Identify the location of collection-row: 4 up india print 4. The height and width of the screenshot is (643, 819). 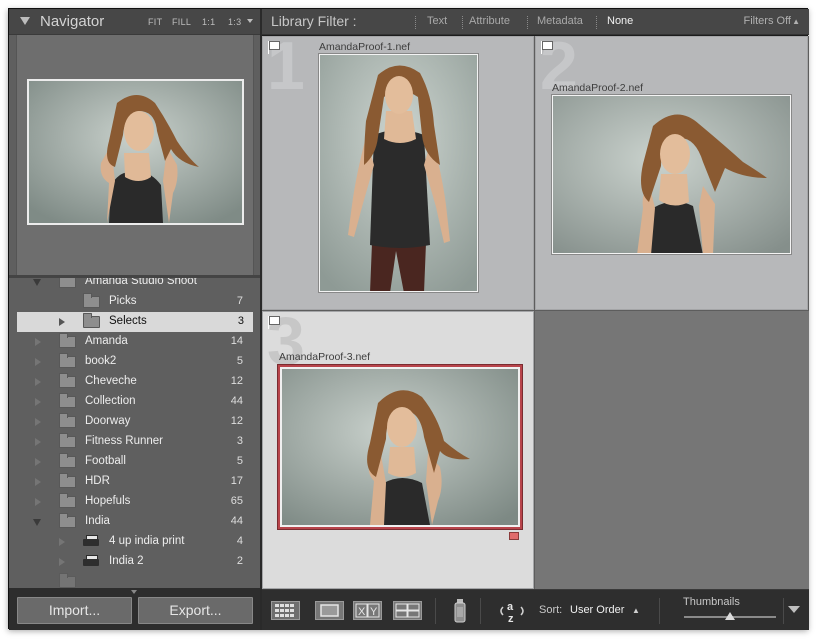
(134, 542).